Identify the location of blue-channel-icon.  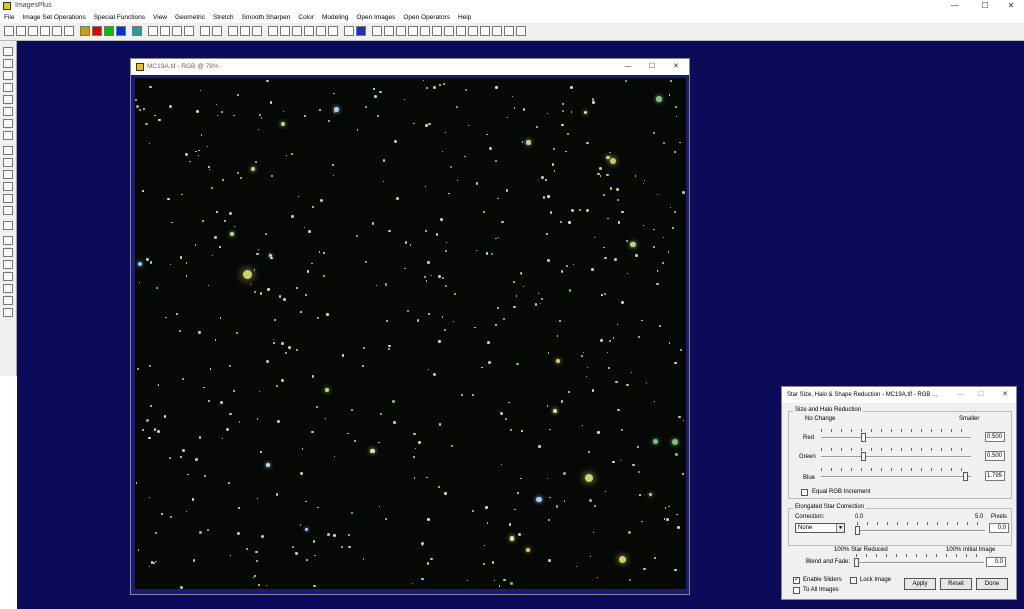
(121, 31).